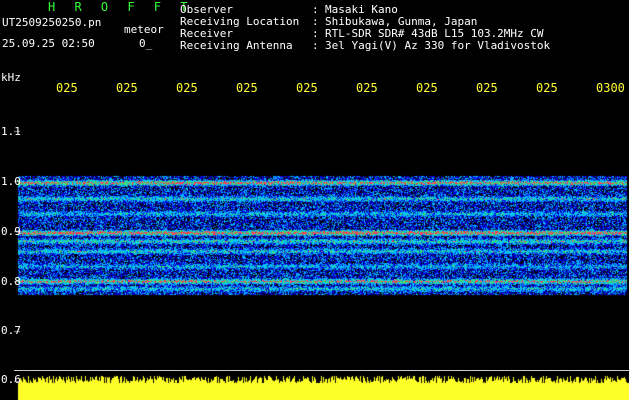 This screenshot has width=629, height=400. Describe the element at coordinates (48, 43) in the screenshot. I see `date-time: 25.09.25 02:50` at that location.